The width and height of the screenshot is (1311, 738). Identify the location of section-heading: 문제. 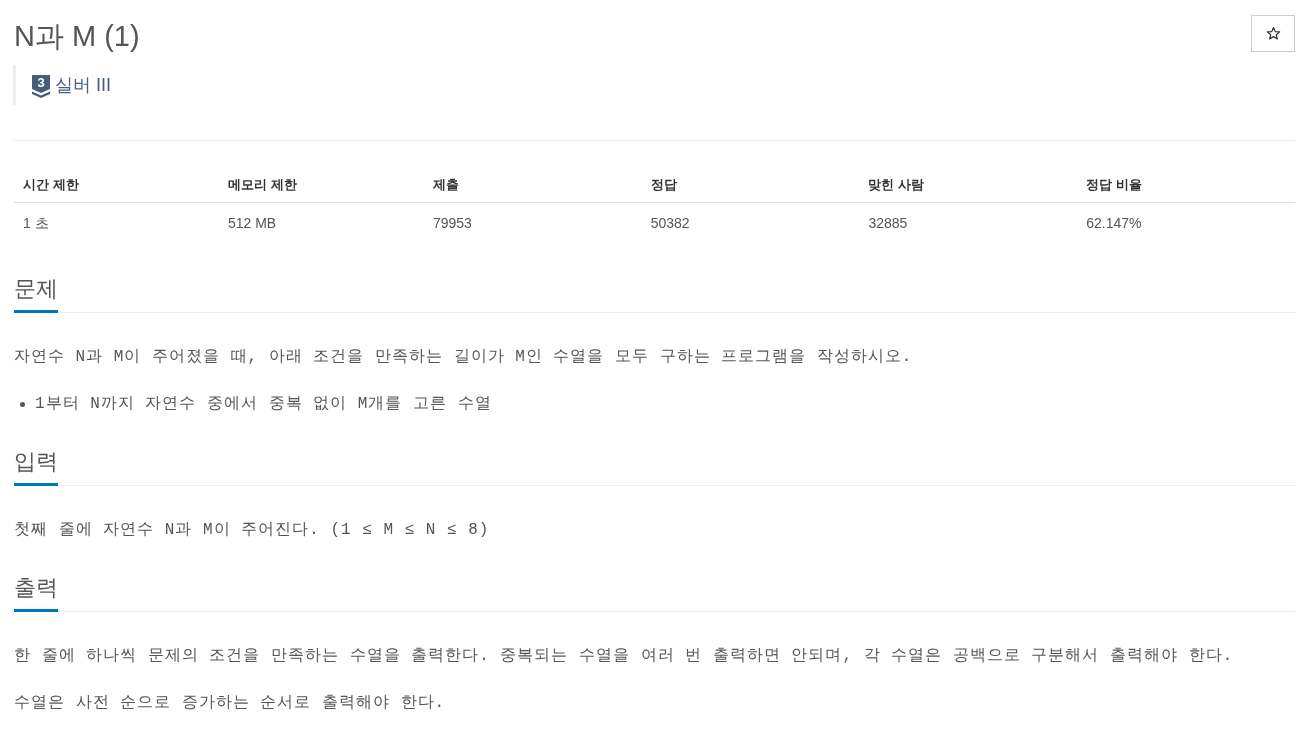
(36, 293).